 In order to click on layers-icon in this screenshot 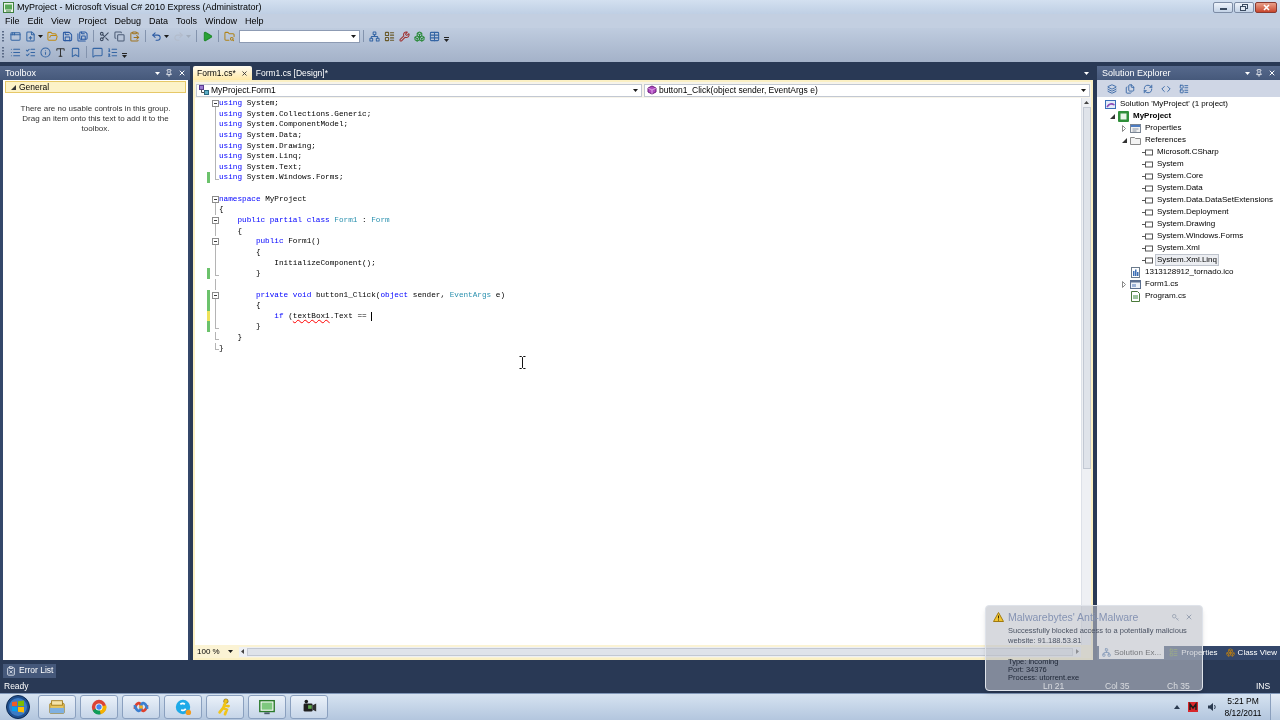, I will do `click(1112, 88)`.